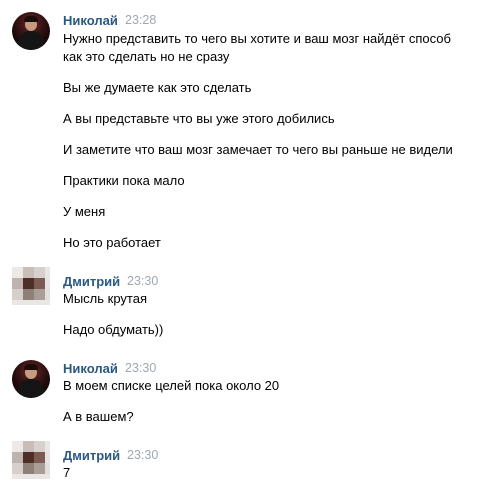 Image resolution: width=497 pixels, height=493 pixels. I want to click on message-text: Практики пока мало, so click(124, 180).